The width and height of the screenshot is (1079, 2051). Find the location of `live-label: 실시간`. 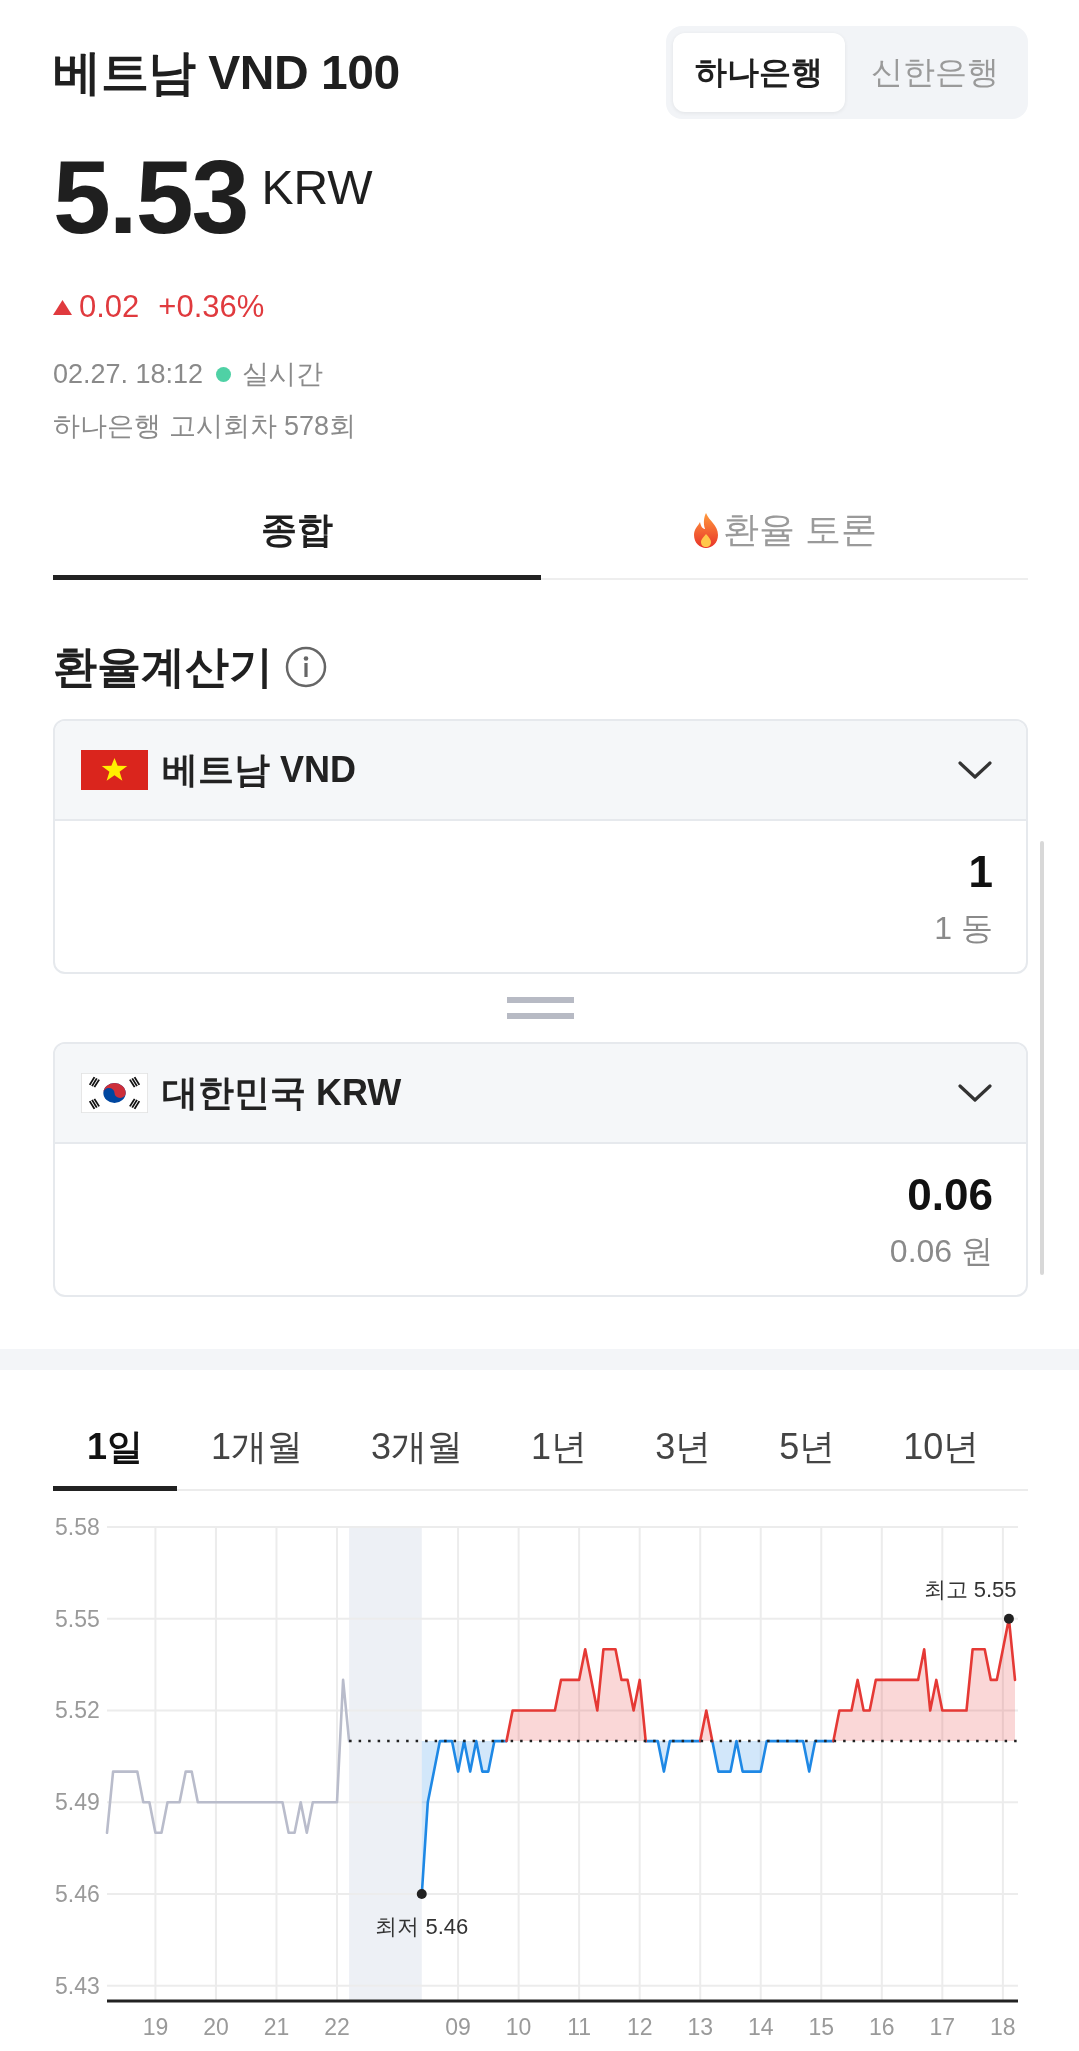

live-label: 실시간 is located at coordinates (283, 374).